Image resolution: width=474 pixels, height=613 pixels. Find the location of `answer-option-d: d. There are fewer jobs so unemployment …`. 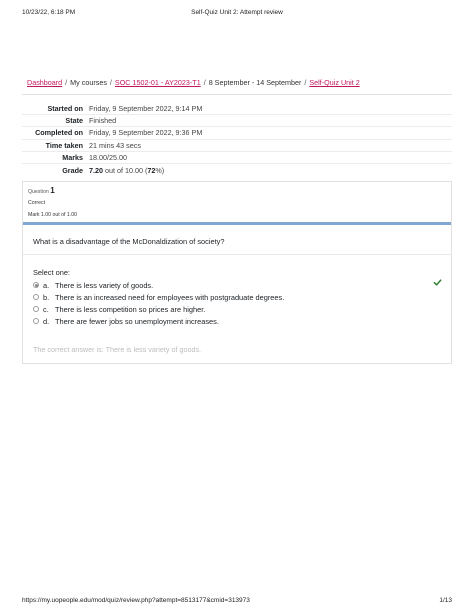

answer-option-d: d. There are fewer jobs so unemployment … is located at coordinates (237, 321).